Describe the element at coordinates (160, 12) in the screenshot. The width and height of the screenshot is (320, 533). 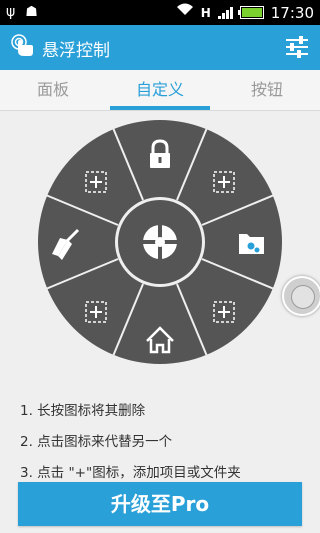
I see `status-bar: ψ ☗ H 17:30` at that location.